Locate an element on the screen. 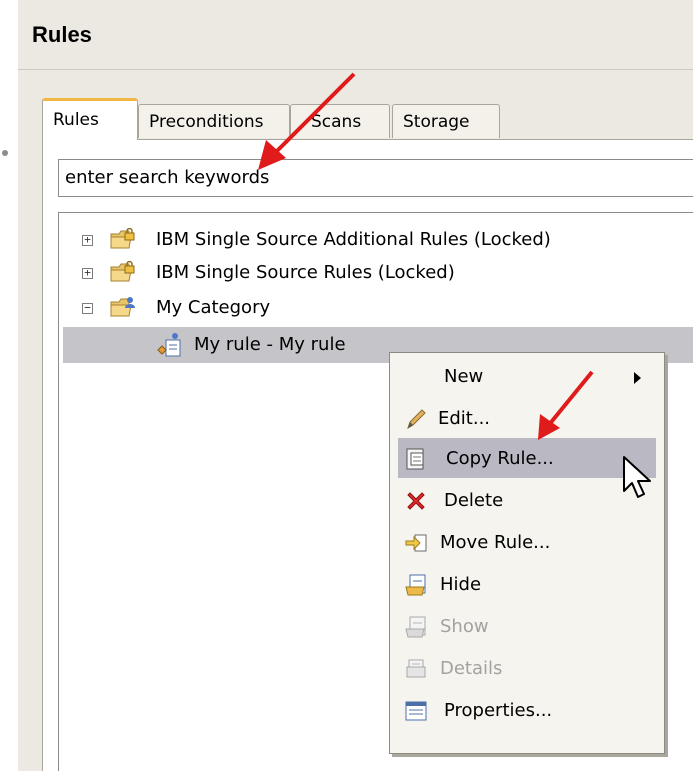 The image size is (693, 771). tree-item-ibm-rules: + IBM Single Source Rules (Locked) is located at coordinates (368, 273).